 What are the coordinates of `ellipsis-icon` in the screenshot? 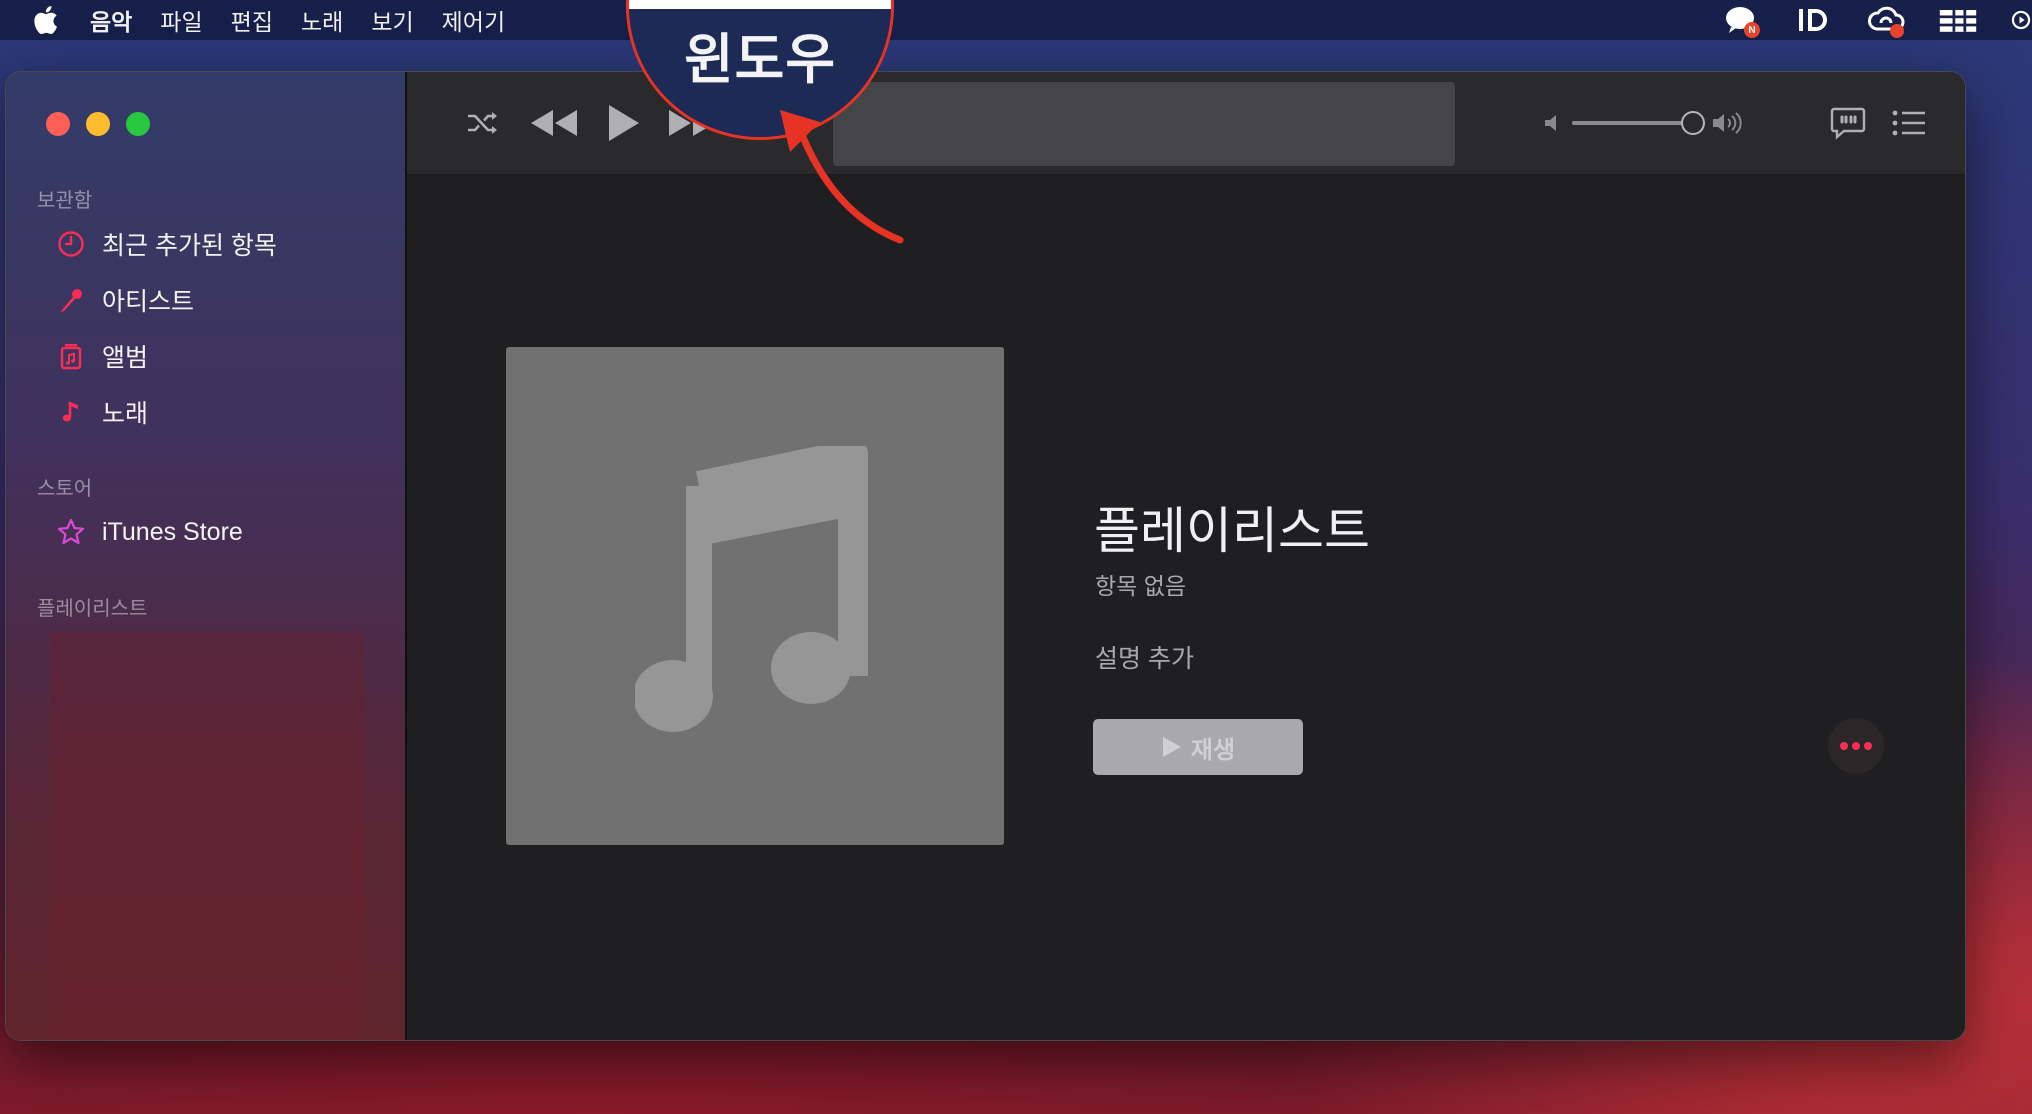 It's located at (1856, 746).